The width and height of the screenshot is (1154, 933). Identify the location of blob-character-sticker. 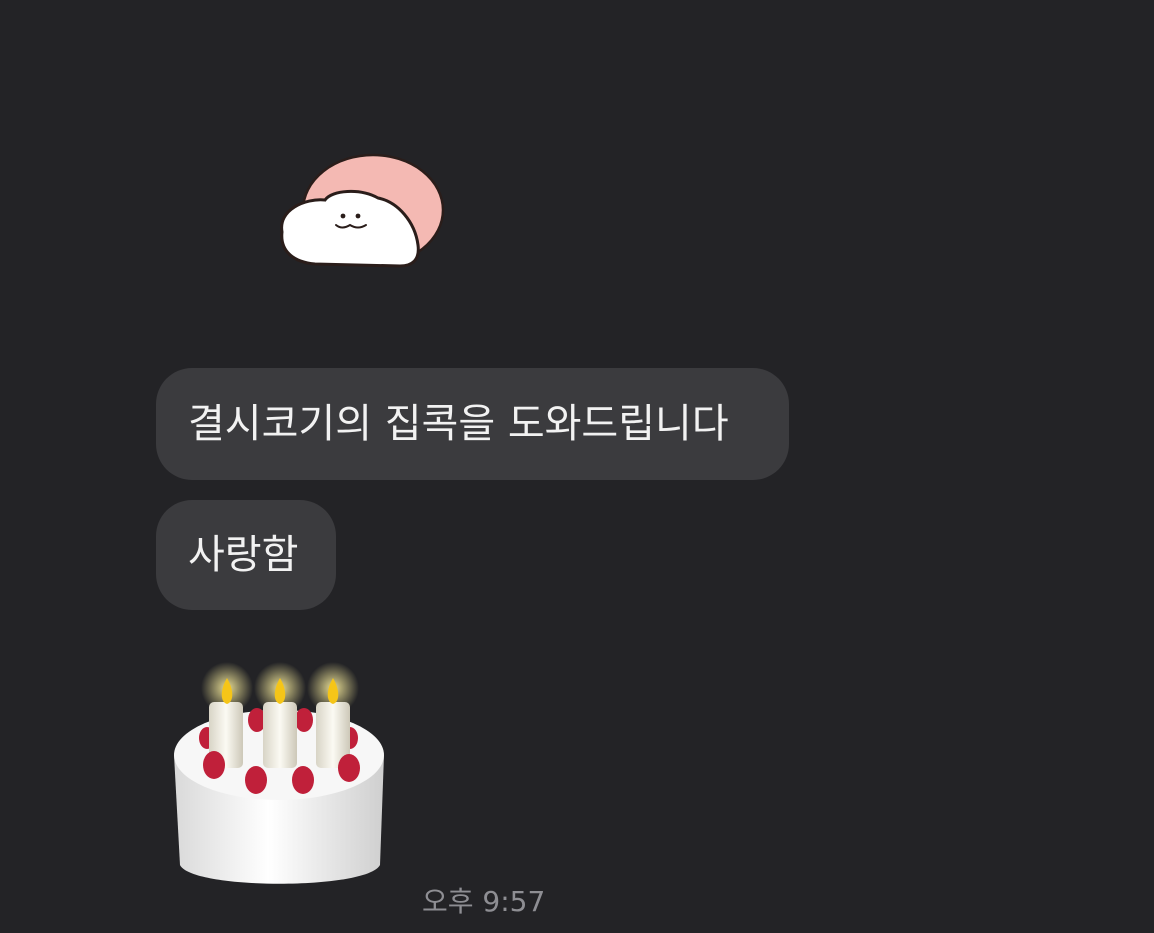
(362, 212).